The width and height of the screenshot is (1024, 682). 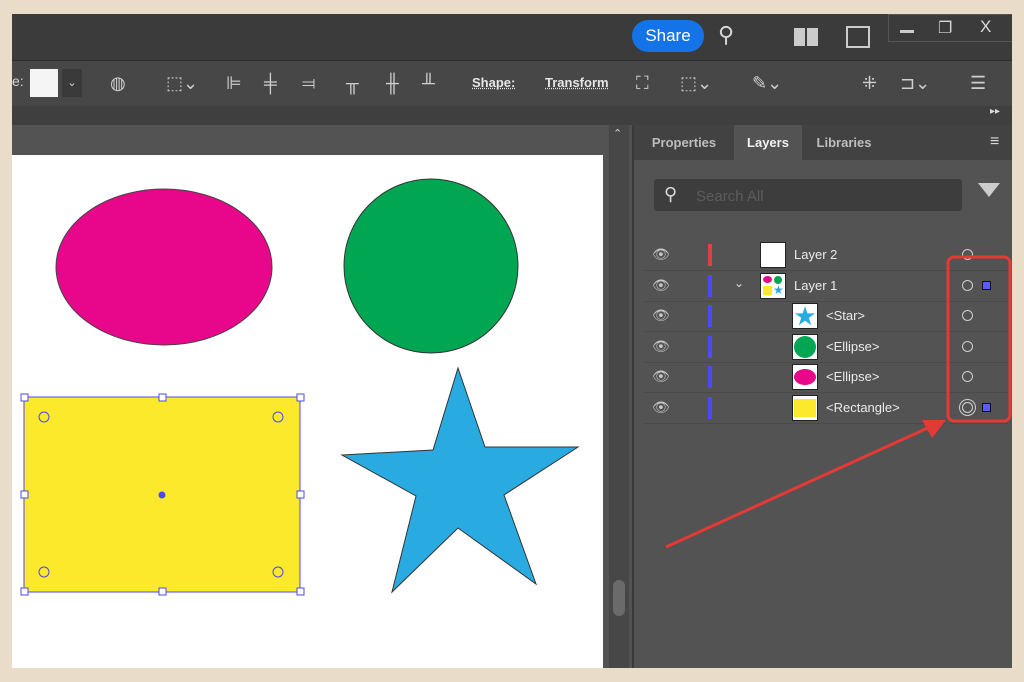 I want to click on blue-star, so click(x=460, y=480).